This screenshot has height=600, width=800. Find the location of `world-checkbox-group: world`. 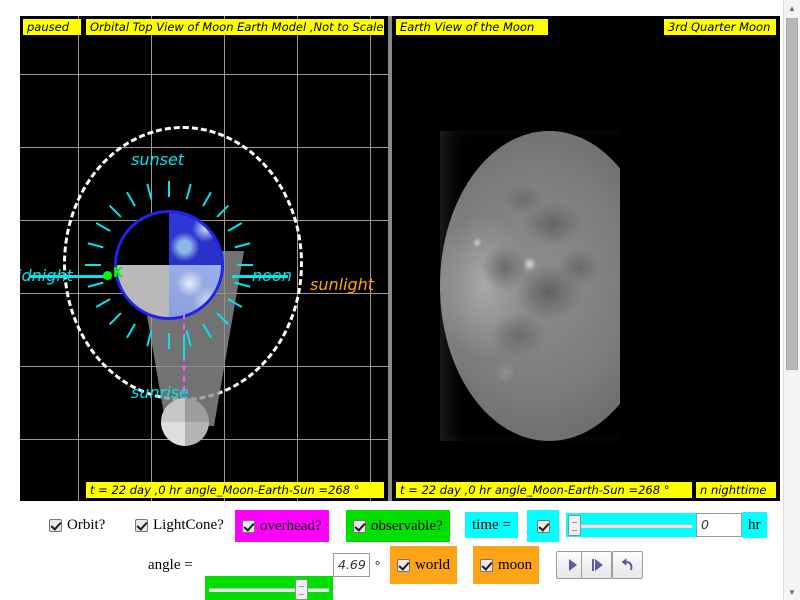

world-checkbox-group: world is located at coordinates (423, 565).